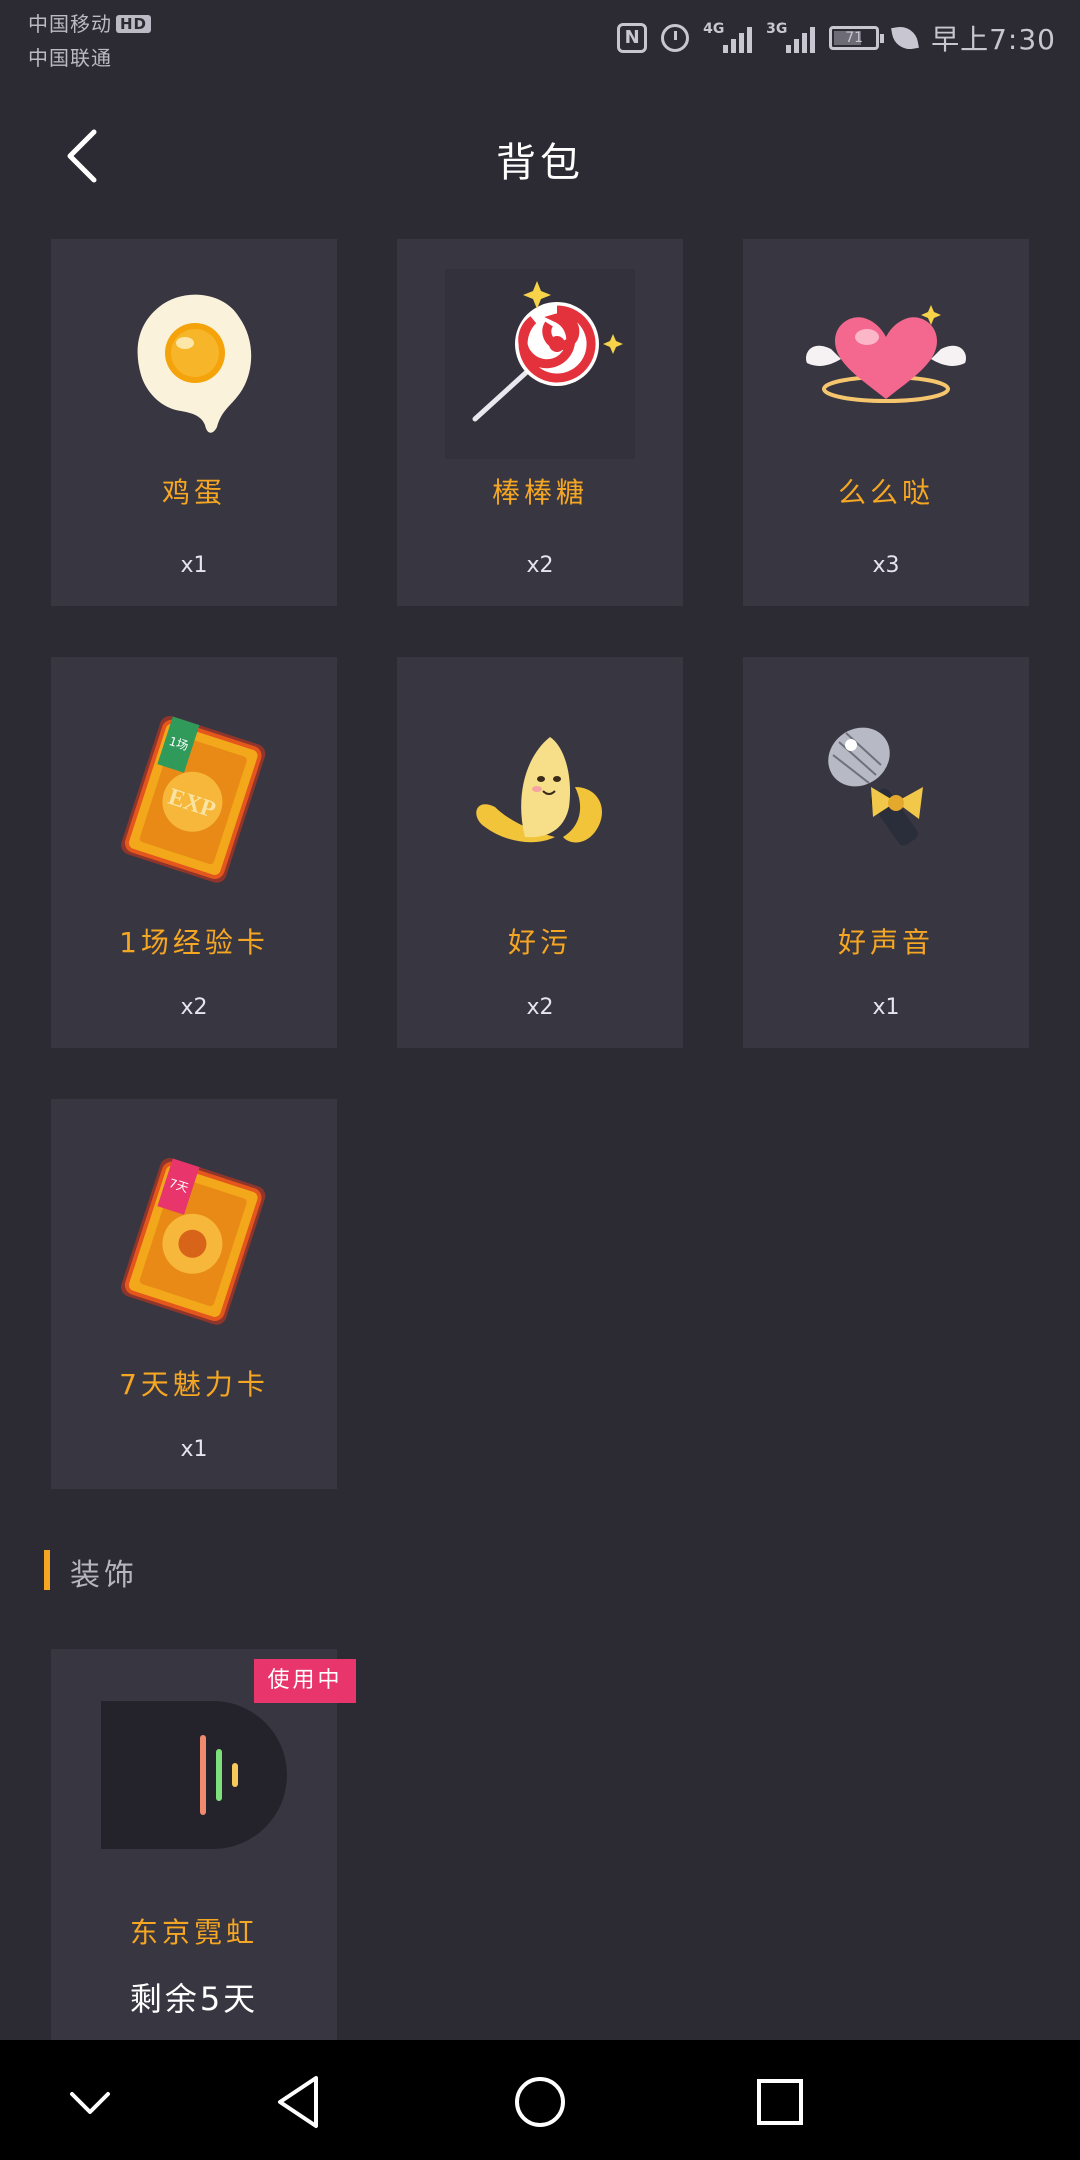  What do you see at coordinates (885, 942) in the screenshot?
I see `item-name: 好声音` at bounding box center [885, 942].